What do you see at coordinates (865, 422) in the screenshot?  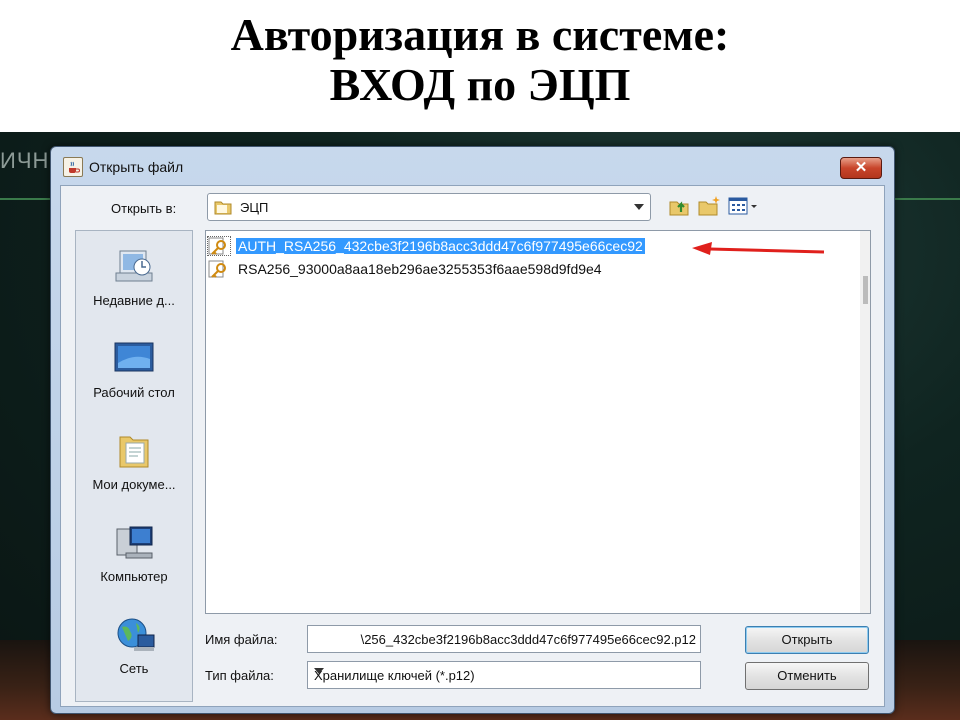 I see `vertical-scrollbar` at bounding box center [865, 422].